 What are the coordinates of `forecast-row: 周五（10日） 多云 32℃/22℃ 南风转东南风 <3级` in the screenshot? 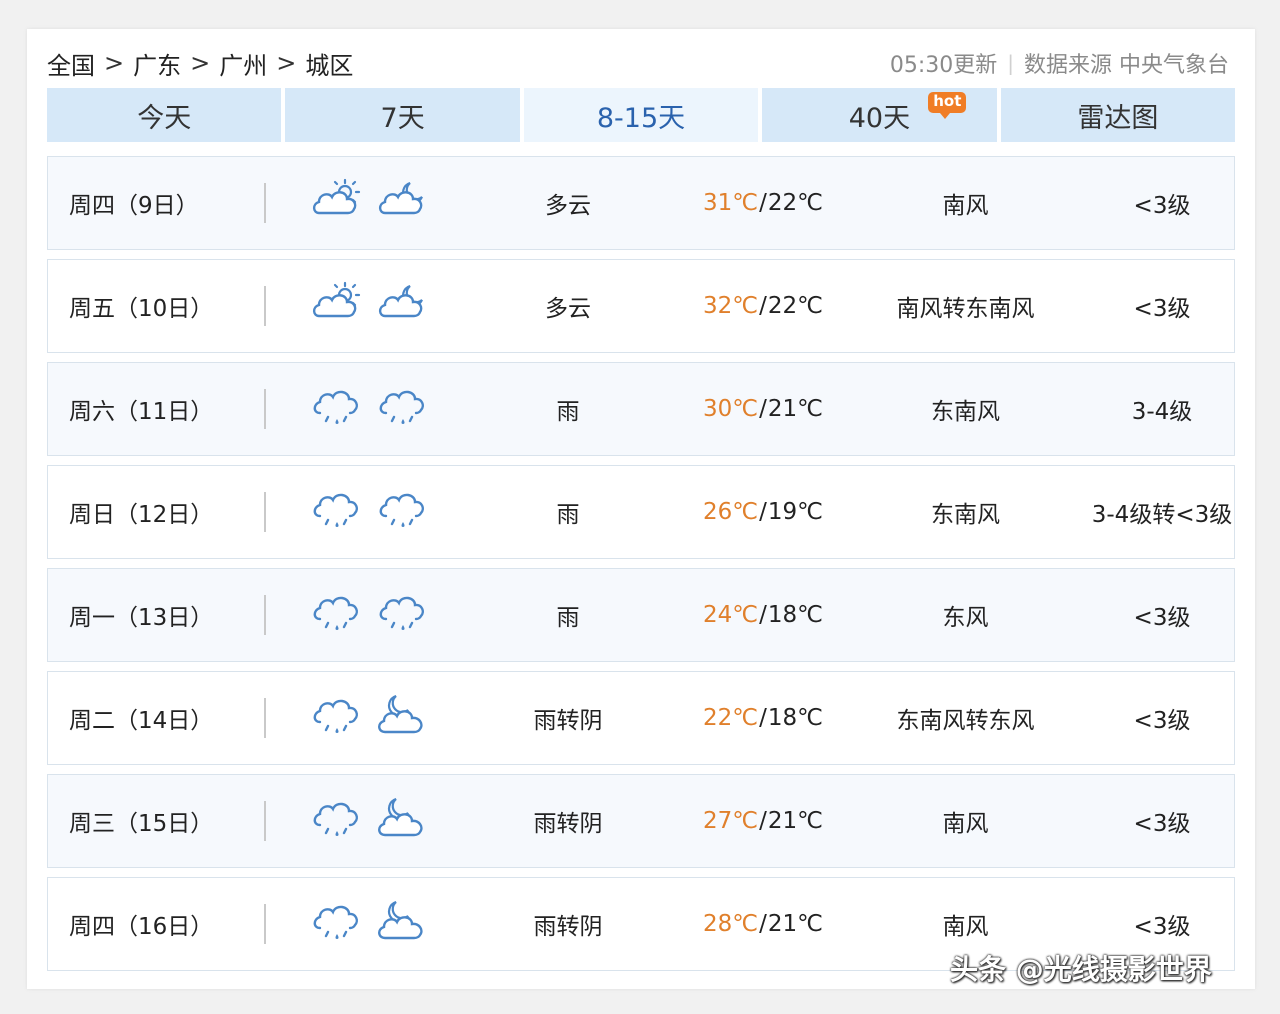 It's located at (641, 306).